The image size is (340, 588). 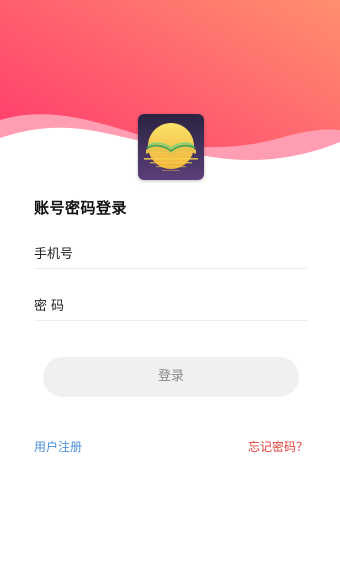 I want to click on login-button: 登录, so click(x=171, y=377).